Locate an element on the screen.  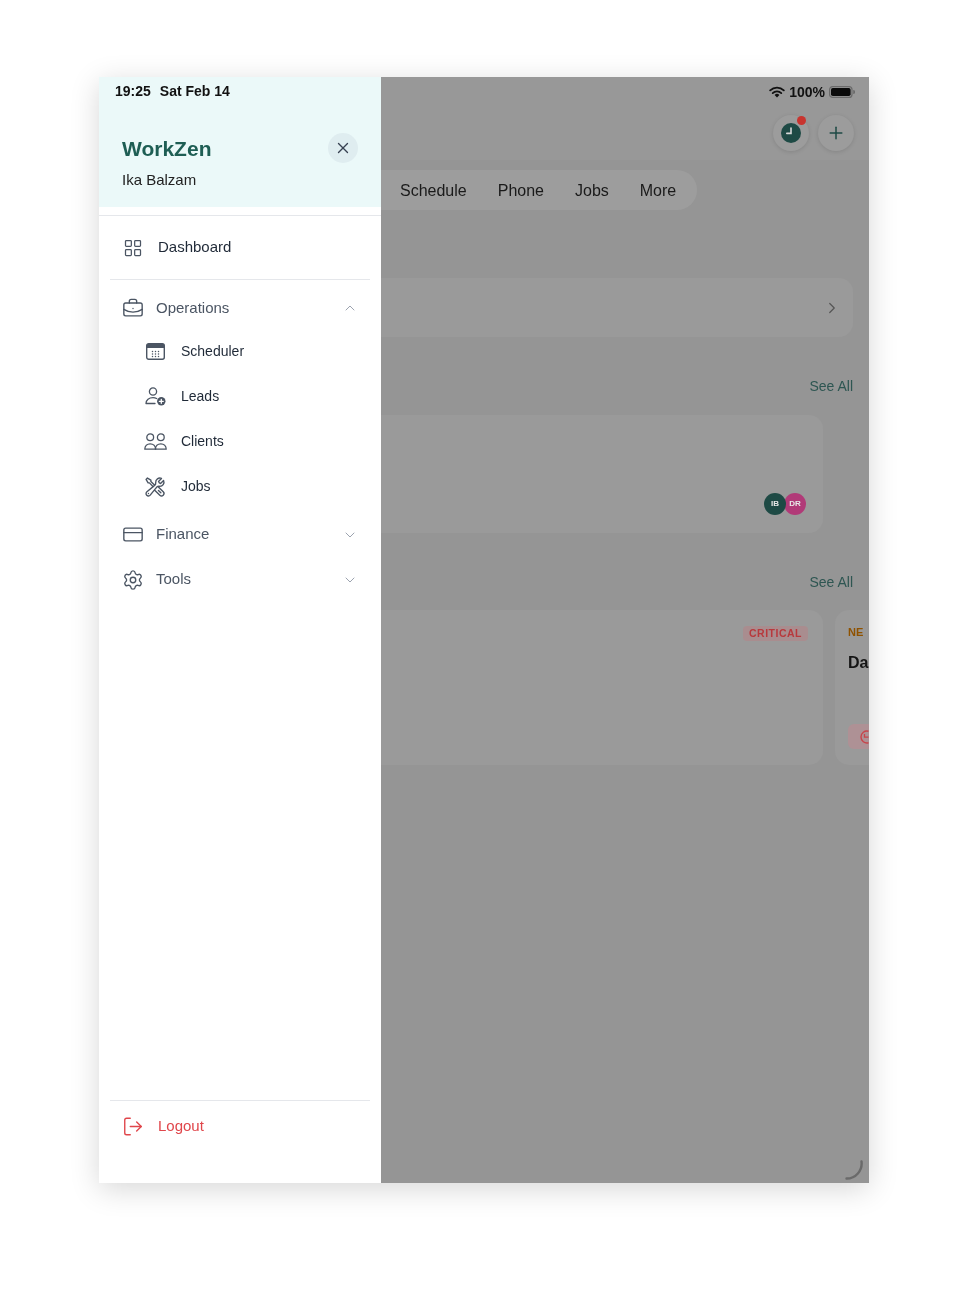
nav-subitem: Jobs is located at coordinates (256, 486).